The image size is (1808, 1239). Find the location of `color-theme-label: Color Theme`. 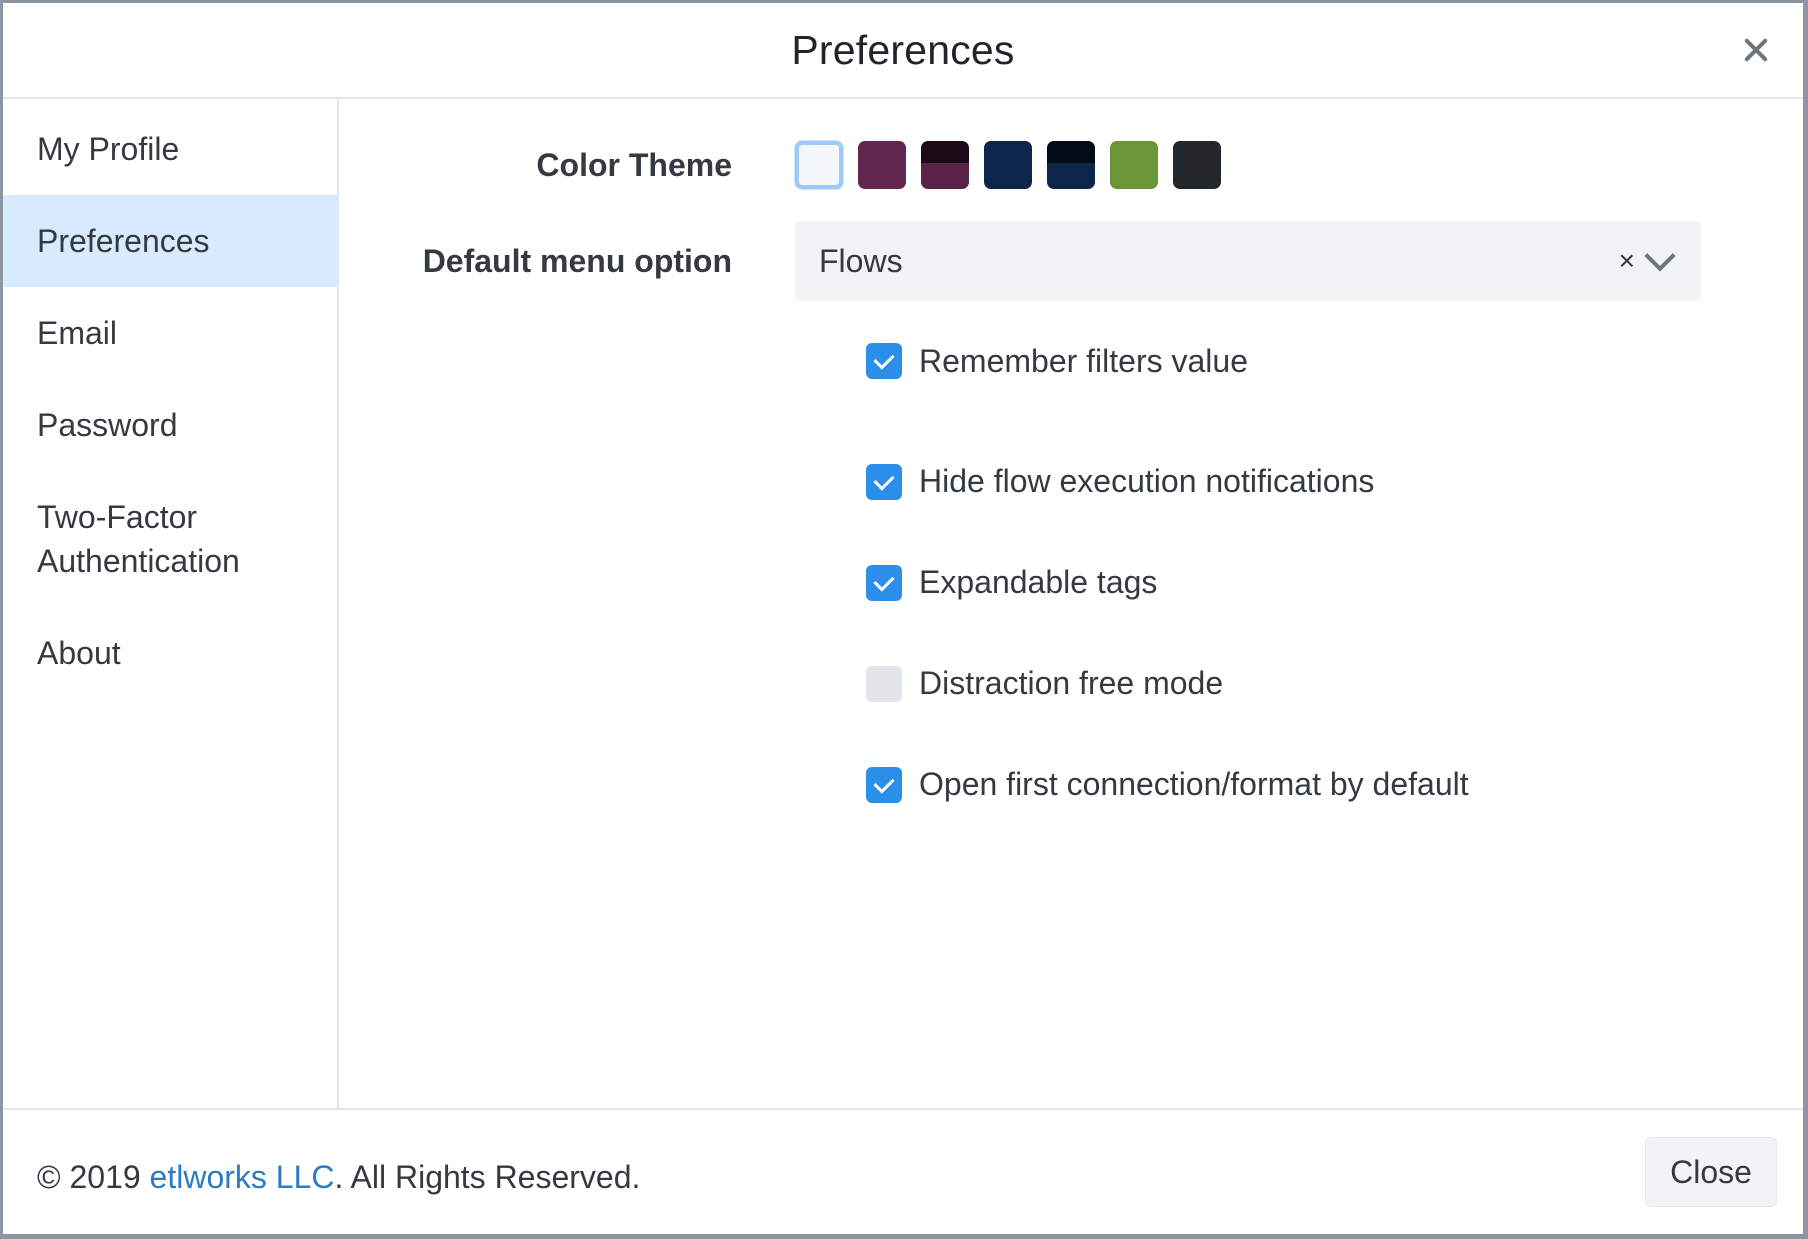

color-theme-label: Color Theme is located at coordinates (634, 164).